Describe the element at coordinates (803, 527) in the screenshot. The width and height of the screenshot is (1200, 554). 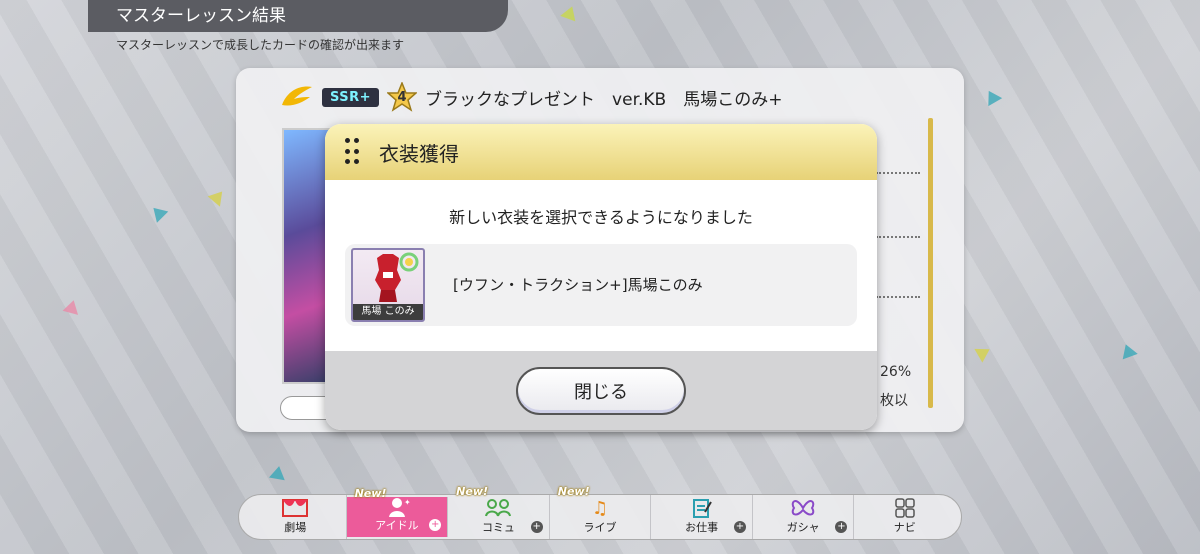
I see `nav-label: ガシャ` at that location.